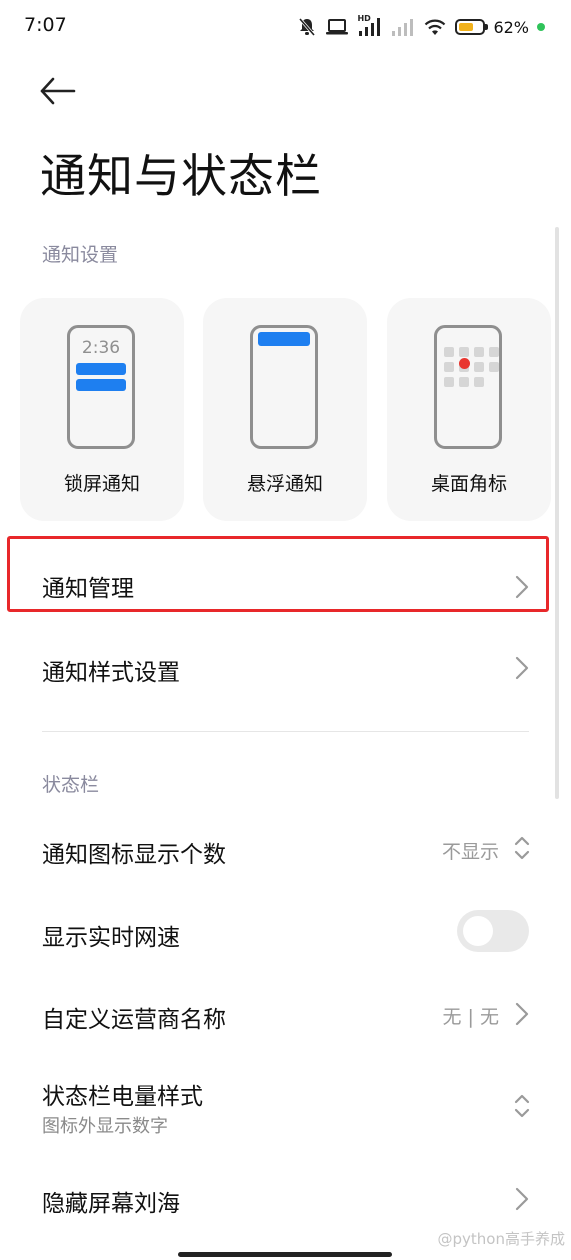  Describe the element at coordinates (284, 484) in the screenshot. I see `card-label: 悬浮通知` at that location.